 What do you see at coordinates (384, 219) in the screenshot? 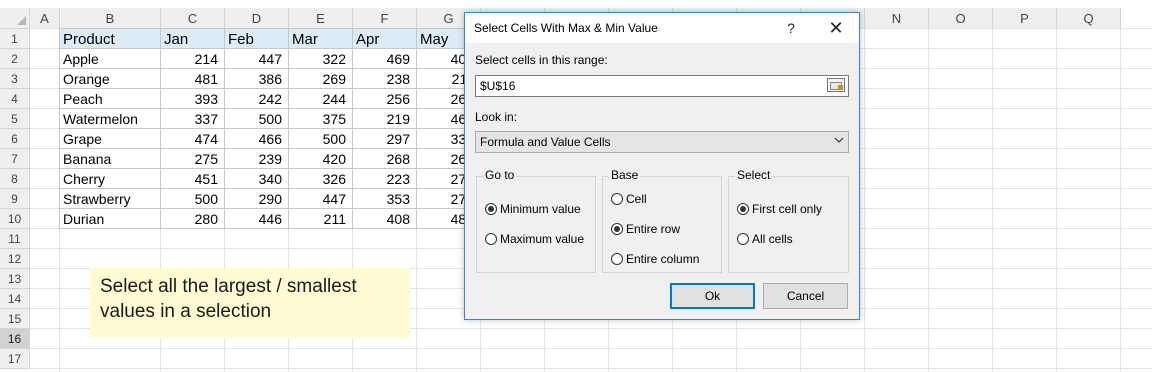
I see `table-cell: 408` at bounding box center [384, 219].